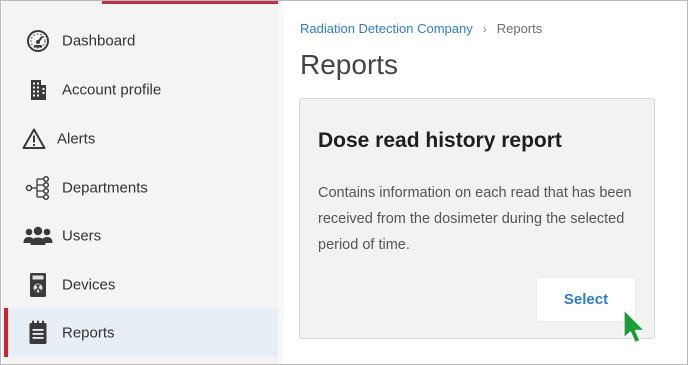  I want to click on page-title: Reports, so click(349, 64).